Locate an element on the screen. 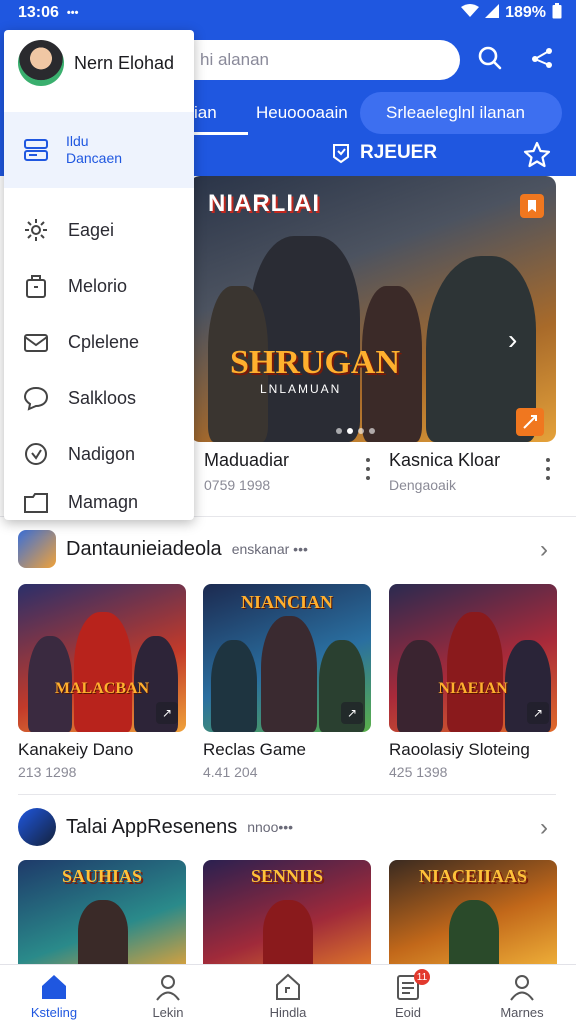  status-time: 13:06 is located at coordinates (38, 12).